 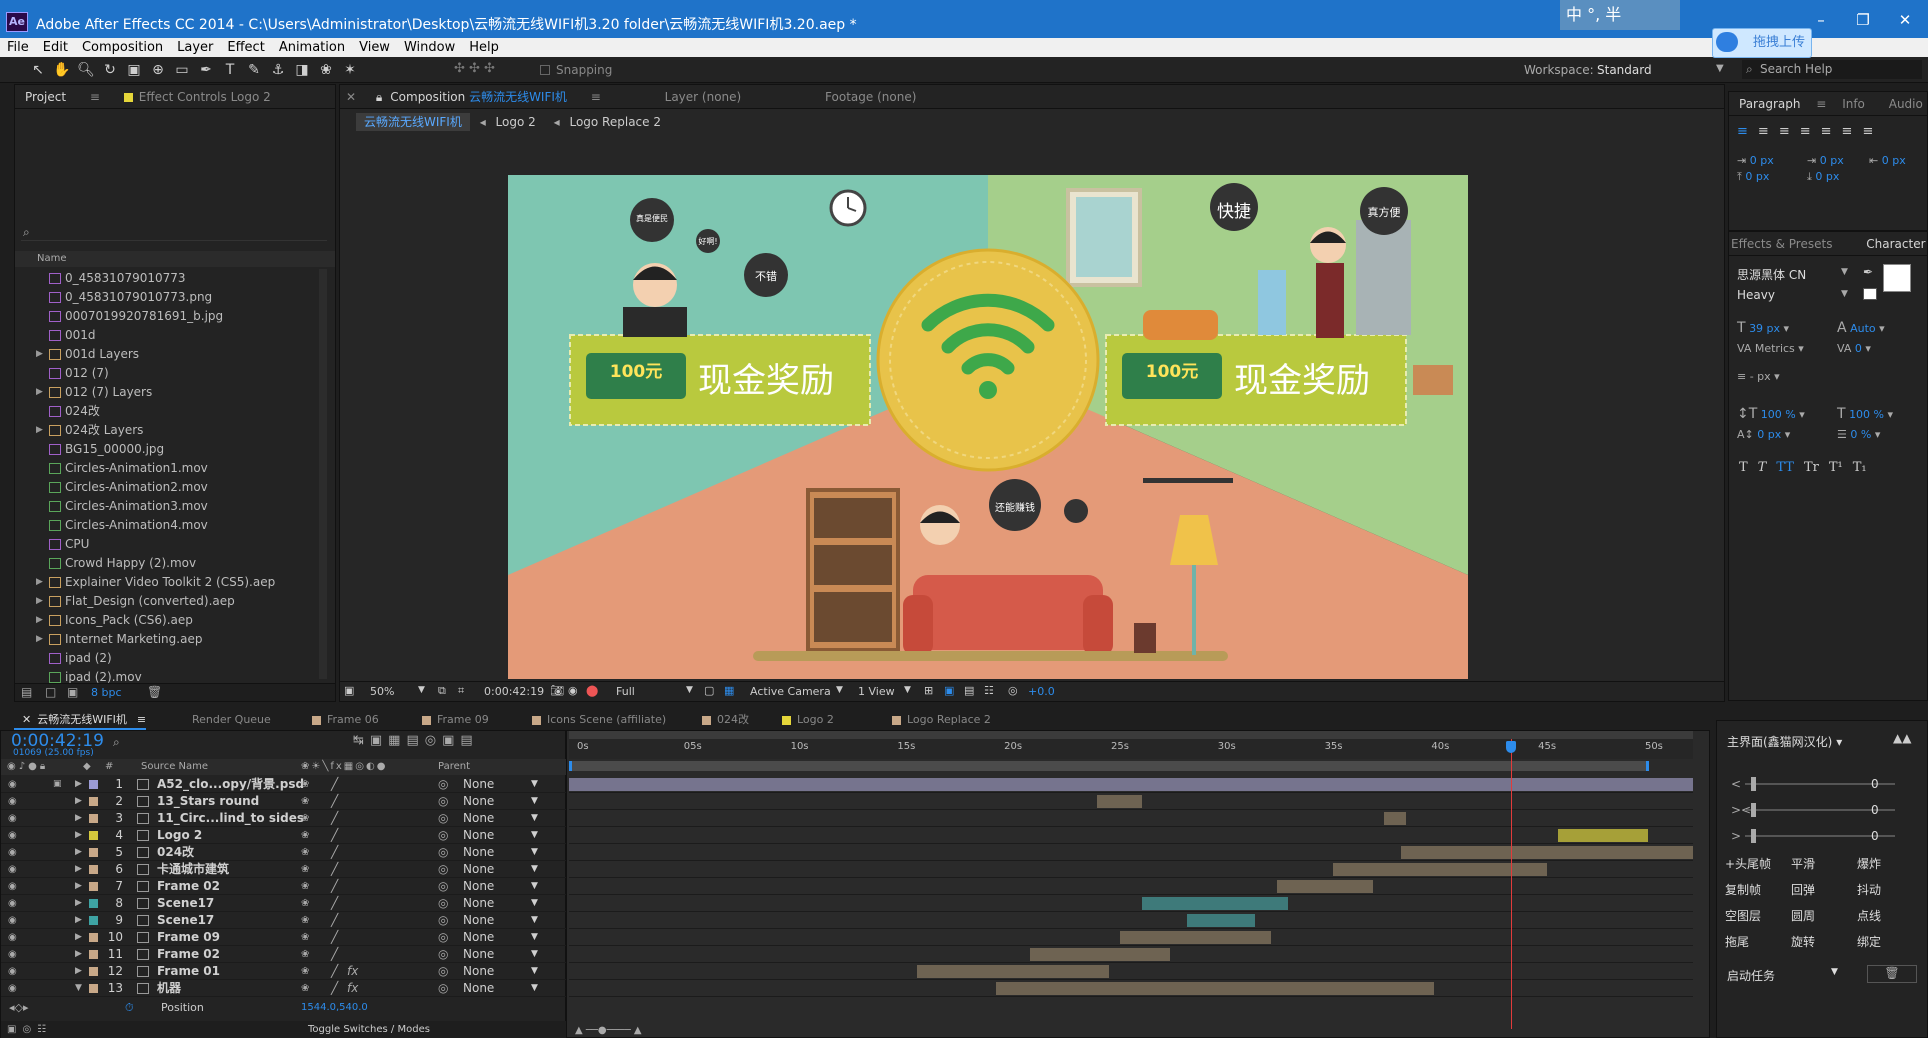 I want to click on project-item: ▶ Flat_Design (converted).aep, so click(x=170, y=601).